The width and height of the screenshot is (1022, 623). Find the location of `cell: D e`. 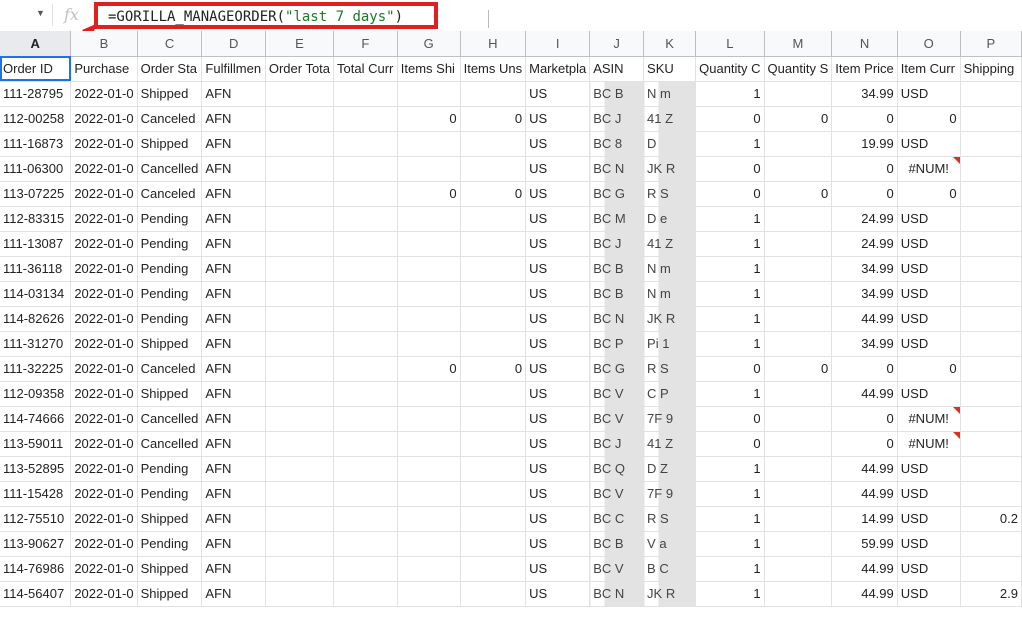

cell: D e is located at coordinates (670, 219).